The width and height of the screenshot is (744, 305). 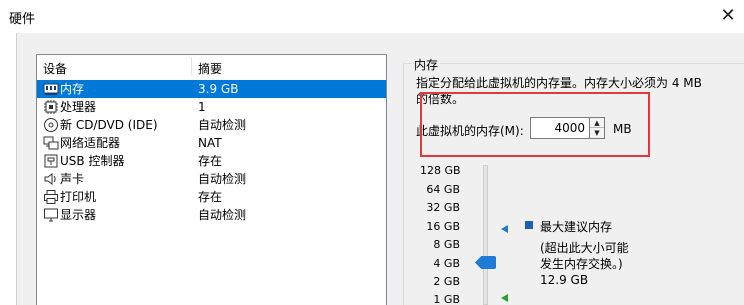 What do you see at coordinates (535, 124) in the screenshot?
I see `annotation-highlight-box` at bounding box center [535, 124].